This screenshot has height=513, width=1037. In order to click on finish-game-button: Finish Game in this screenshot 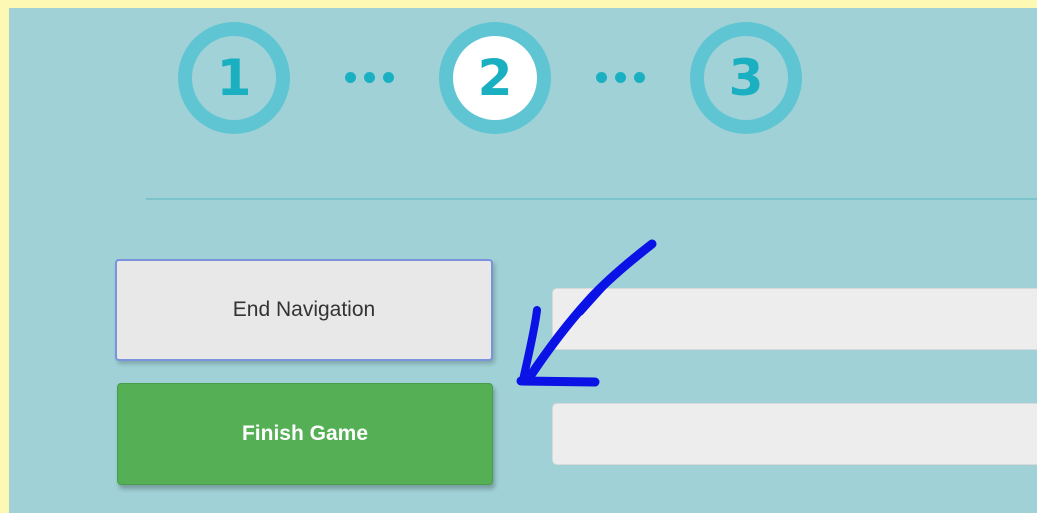, I will do `click(305, 434)`.